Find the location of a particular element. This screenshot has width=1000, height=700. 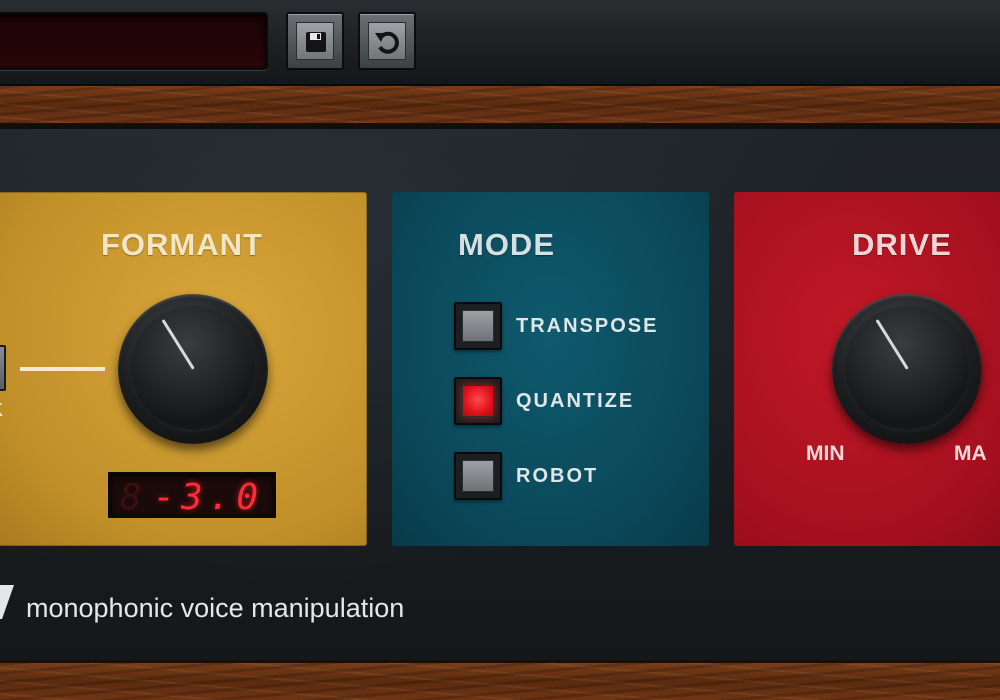

drive-min-label: MIN is located at coordinates (825, 453).